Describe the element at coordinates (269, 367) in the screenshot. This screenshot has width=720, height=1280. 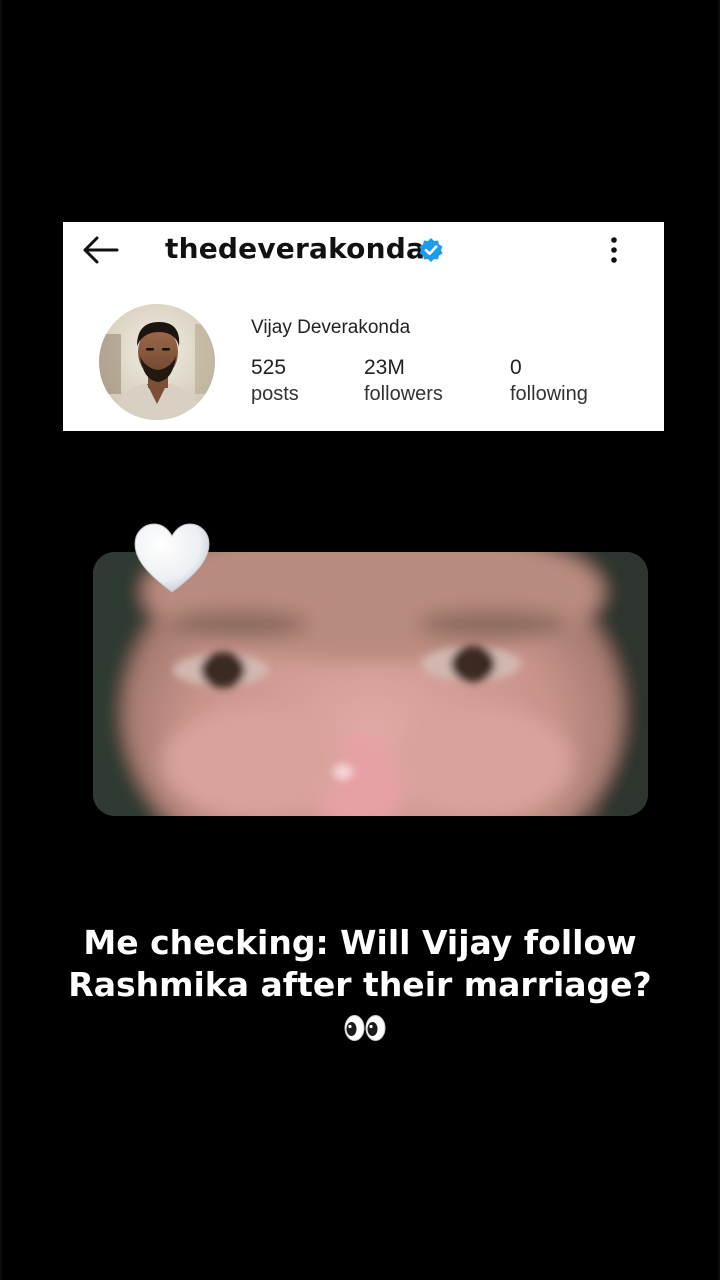
I see `posts-count: 525` at that location.